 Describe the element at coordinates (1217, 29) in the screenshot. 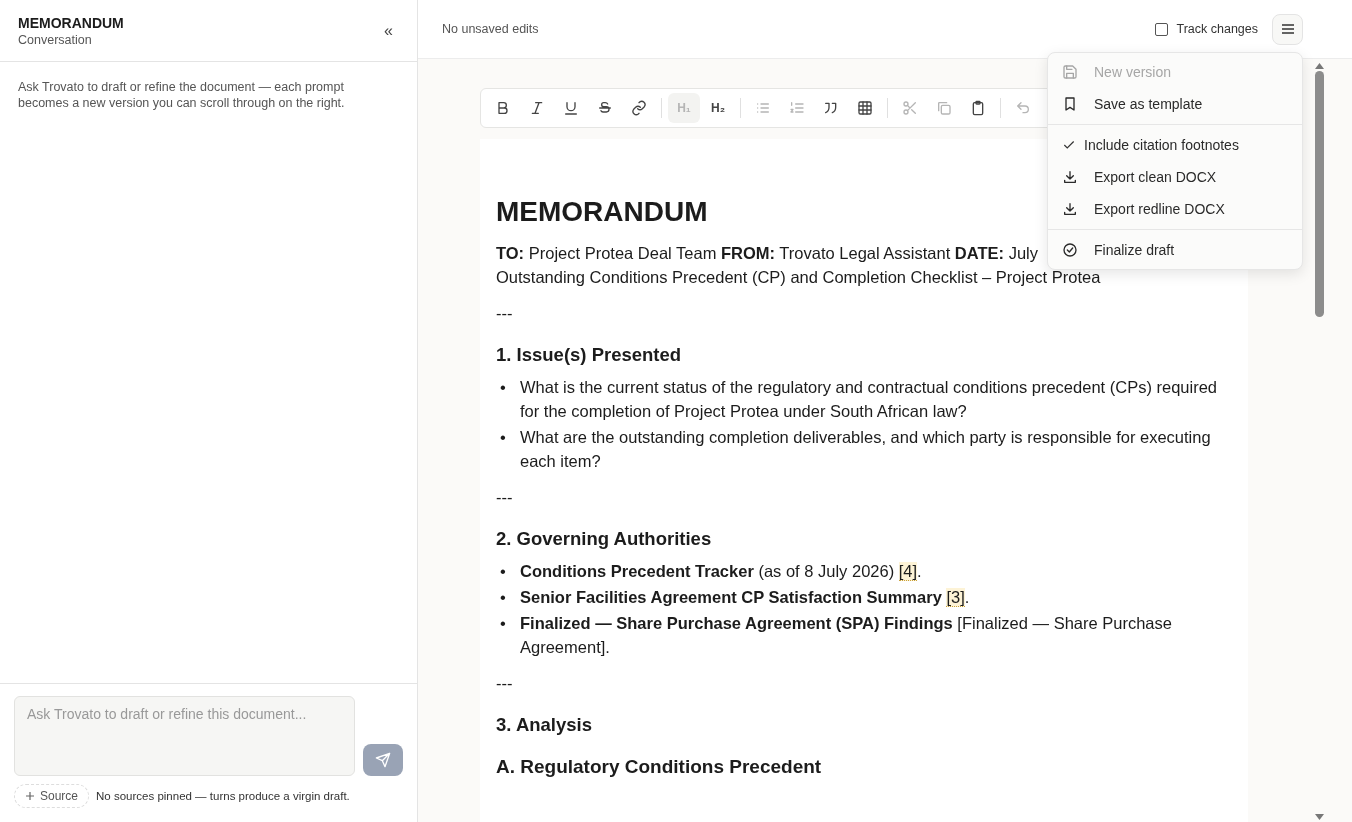

I see `track-changes-label: Track changes` at that location.